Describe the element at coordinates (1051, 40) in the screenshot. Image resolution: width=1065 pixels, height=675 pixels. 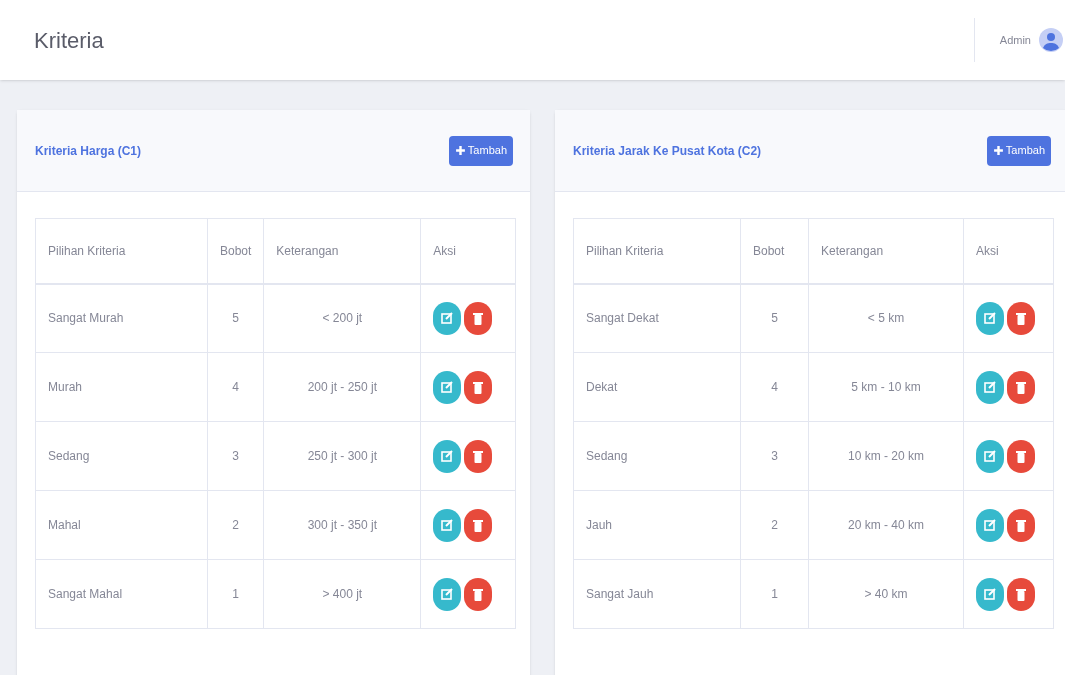
I see `user-avatar-icon` at that location.